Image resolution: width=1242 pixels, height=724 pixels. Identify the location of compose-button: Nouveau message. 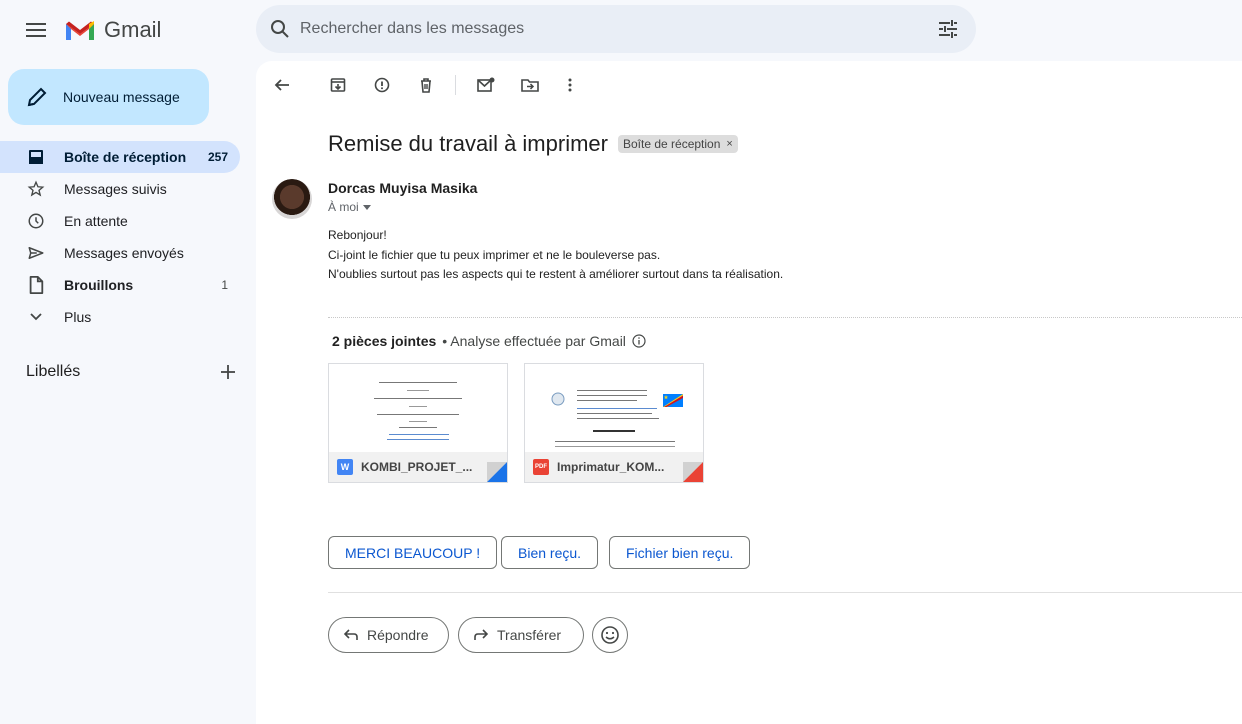
(108, 97).